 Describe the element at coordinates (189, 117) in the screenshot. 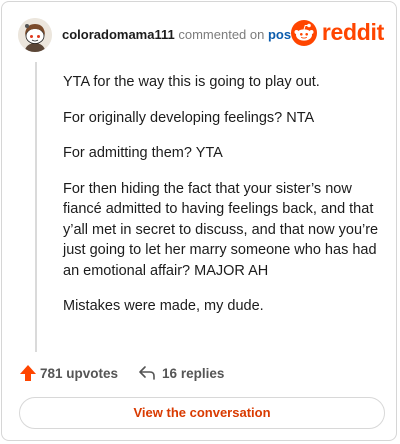

I see `comment-paragraph: For originally developing feelings? NTA` at that location.